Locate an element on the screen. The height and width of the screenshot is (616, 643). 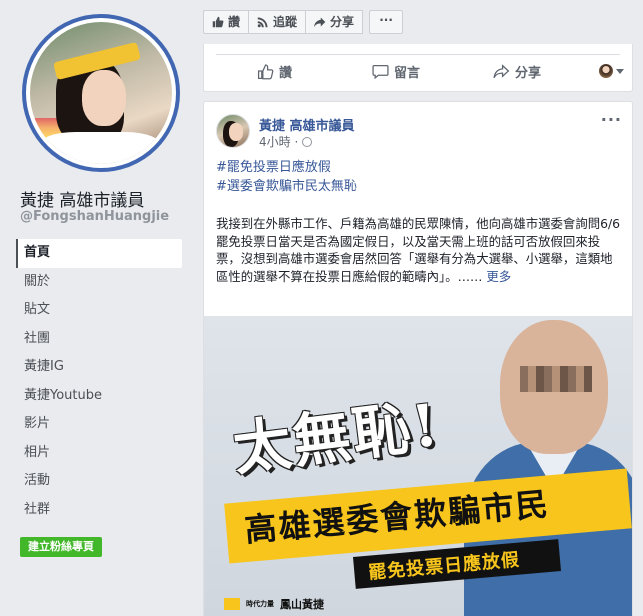
poster-logo-name: 鳳山黃捷 is located at coordinates (302, 604).